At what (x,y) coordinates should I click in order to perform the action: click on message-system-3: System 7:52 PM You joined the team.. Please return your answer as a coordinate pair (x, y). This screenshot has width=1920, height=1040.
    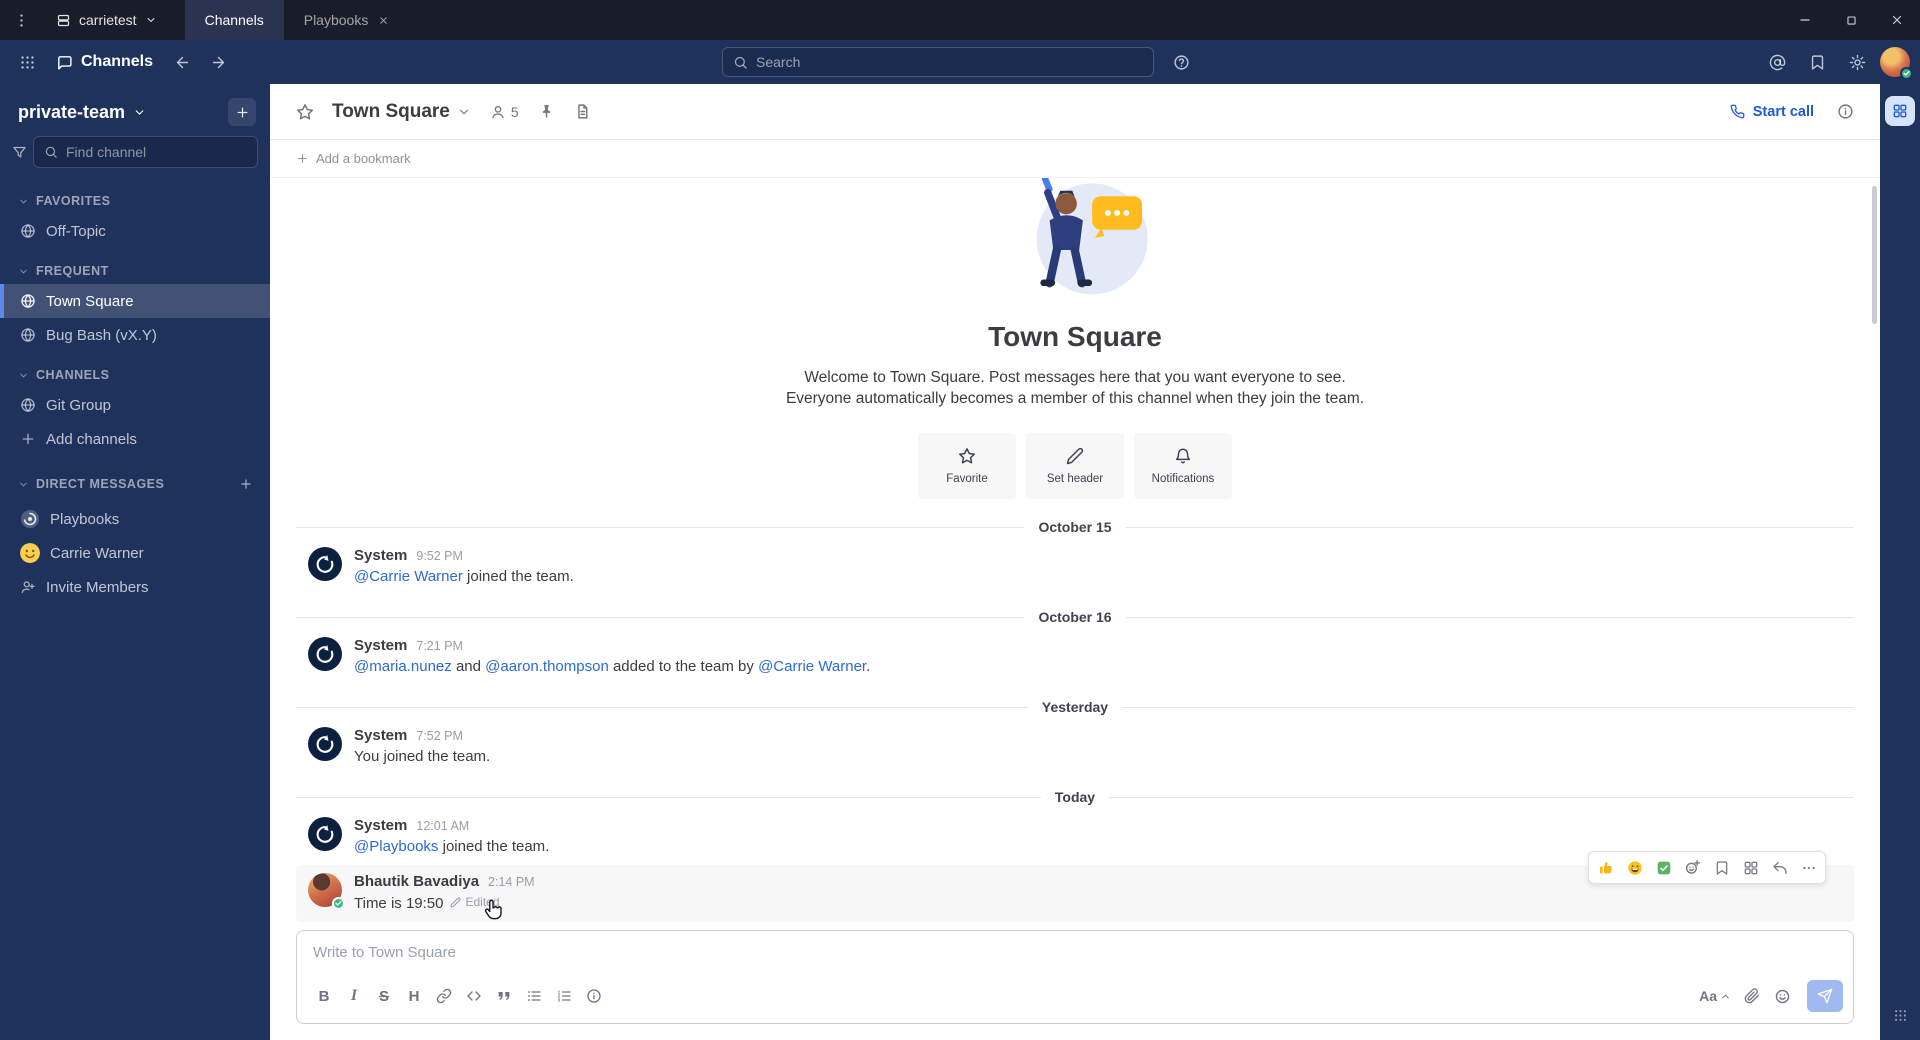
    Looking at the image, I should click on (1075, 747).